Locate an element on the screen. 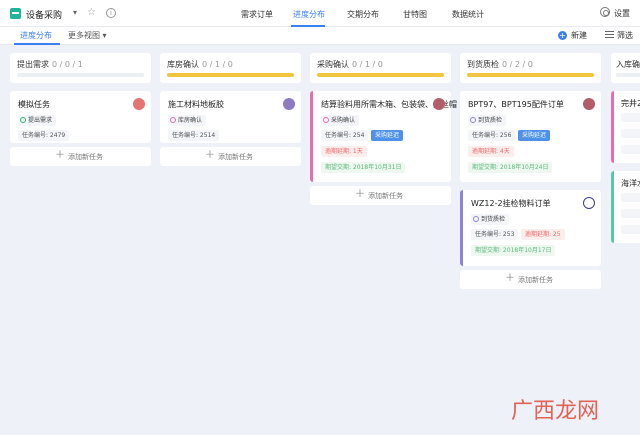 The height and width of the screenshot is (435, 640). column-title: 提出需求 is located at coordinates (33, 64).